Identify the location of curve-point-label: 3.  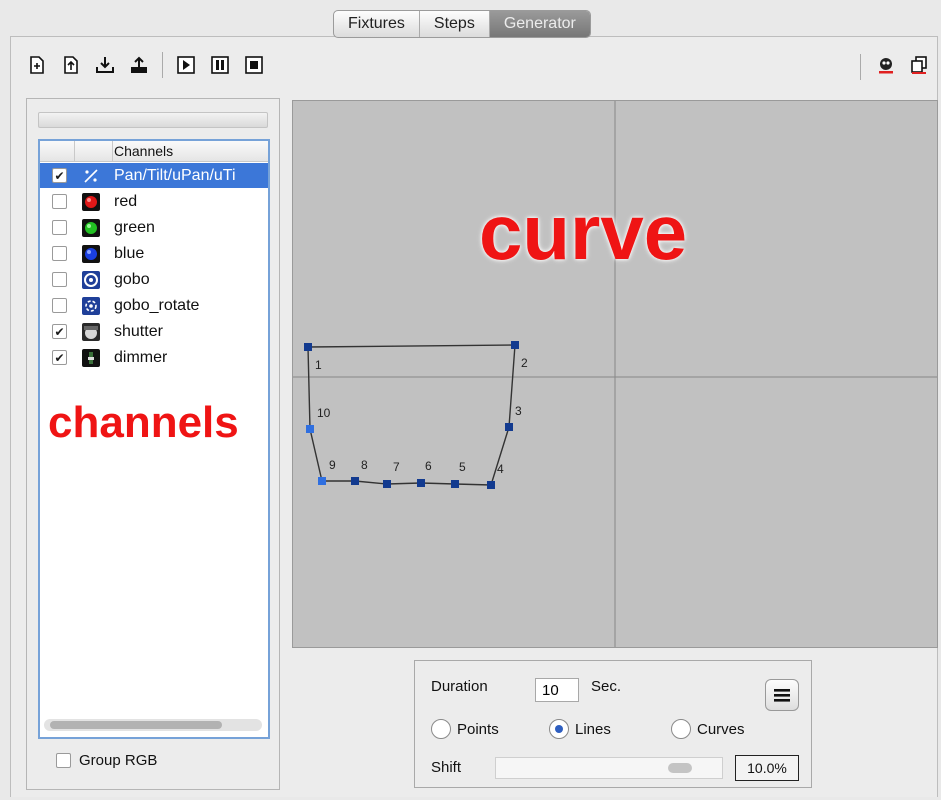
(518, 411).